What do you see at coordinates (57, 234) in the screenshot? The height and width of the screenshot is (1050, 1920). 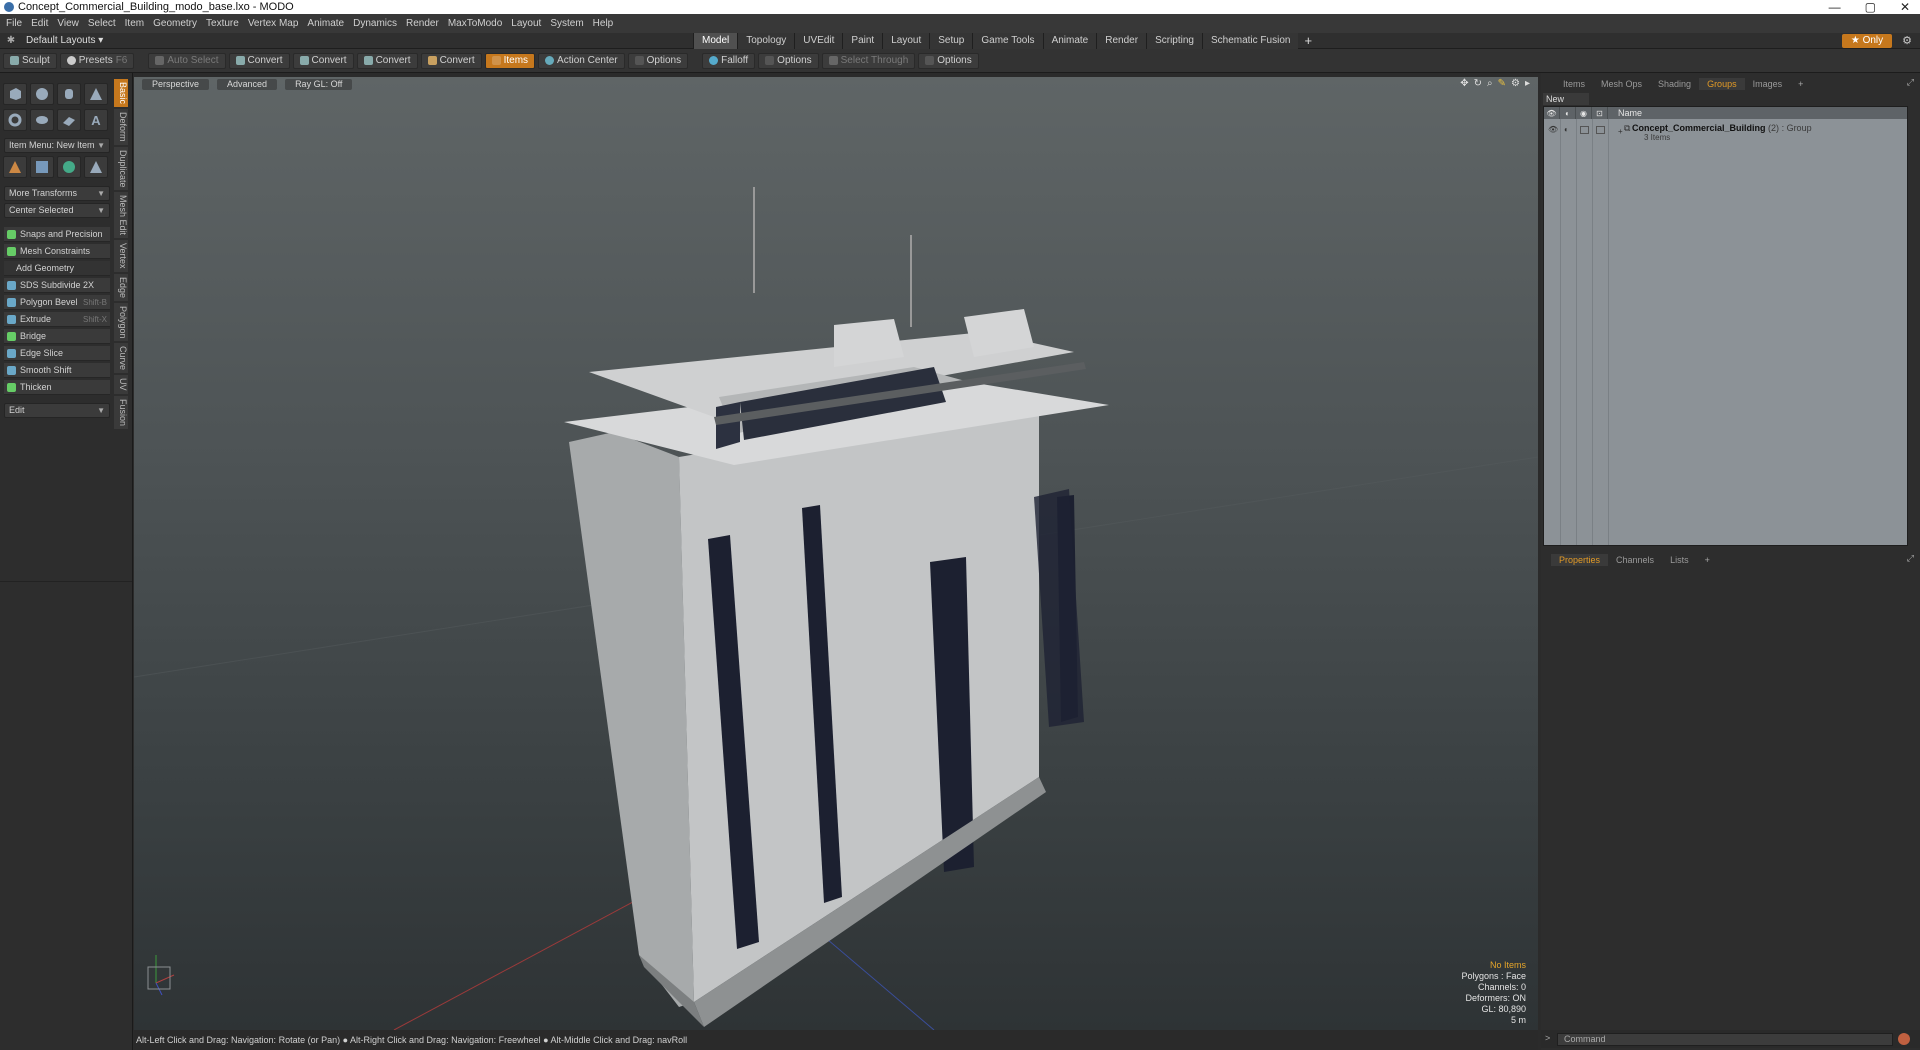 I see `snaps-precision-button: Snaps and Precision` at bounding box center [57, 234].